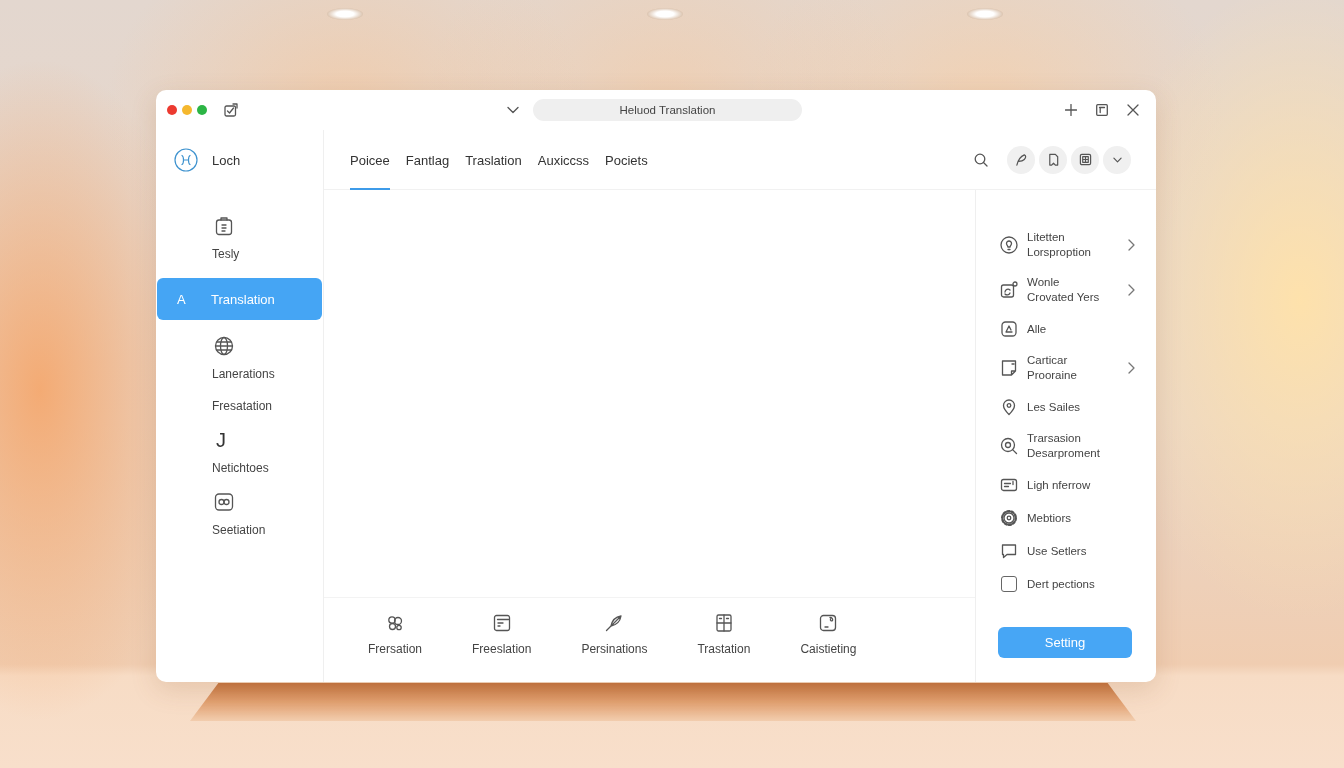 The image size is (1344, 768). I want to click on notepad-icon, so click(501, 623).